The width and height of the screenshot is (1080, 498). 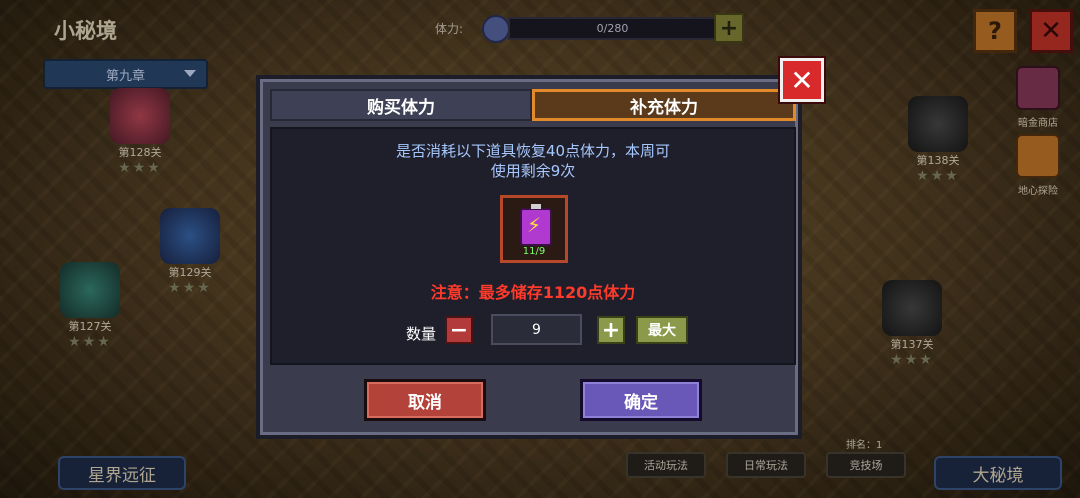 I want to click on tab-refill-stamina: 补充体力, so click(x=664, y=105).